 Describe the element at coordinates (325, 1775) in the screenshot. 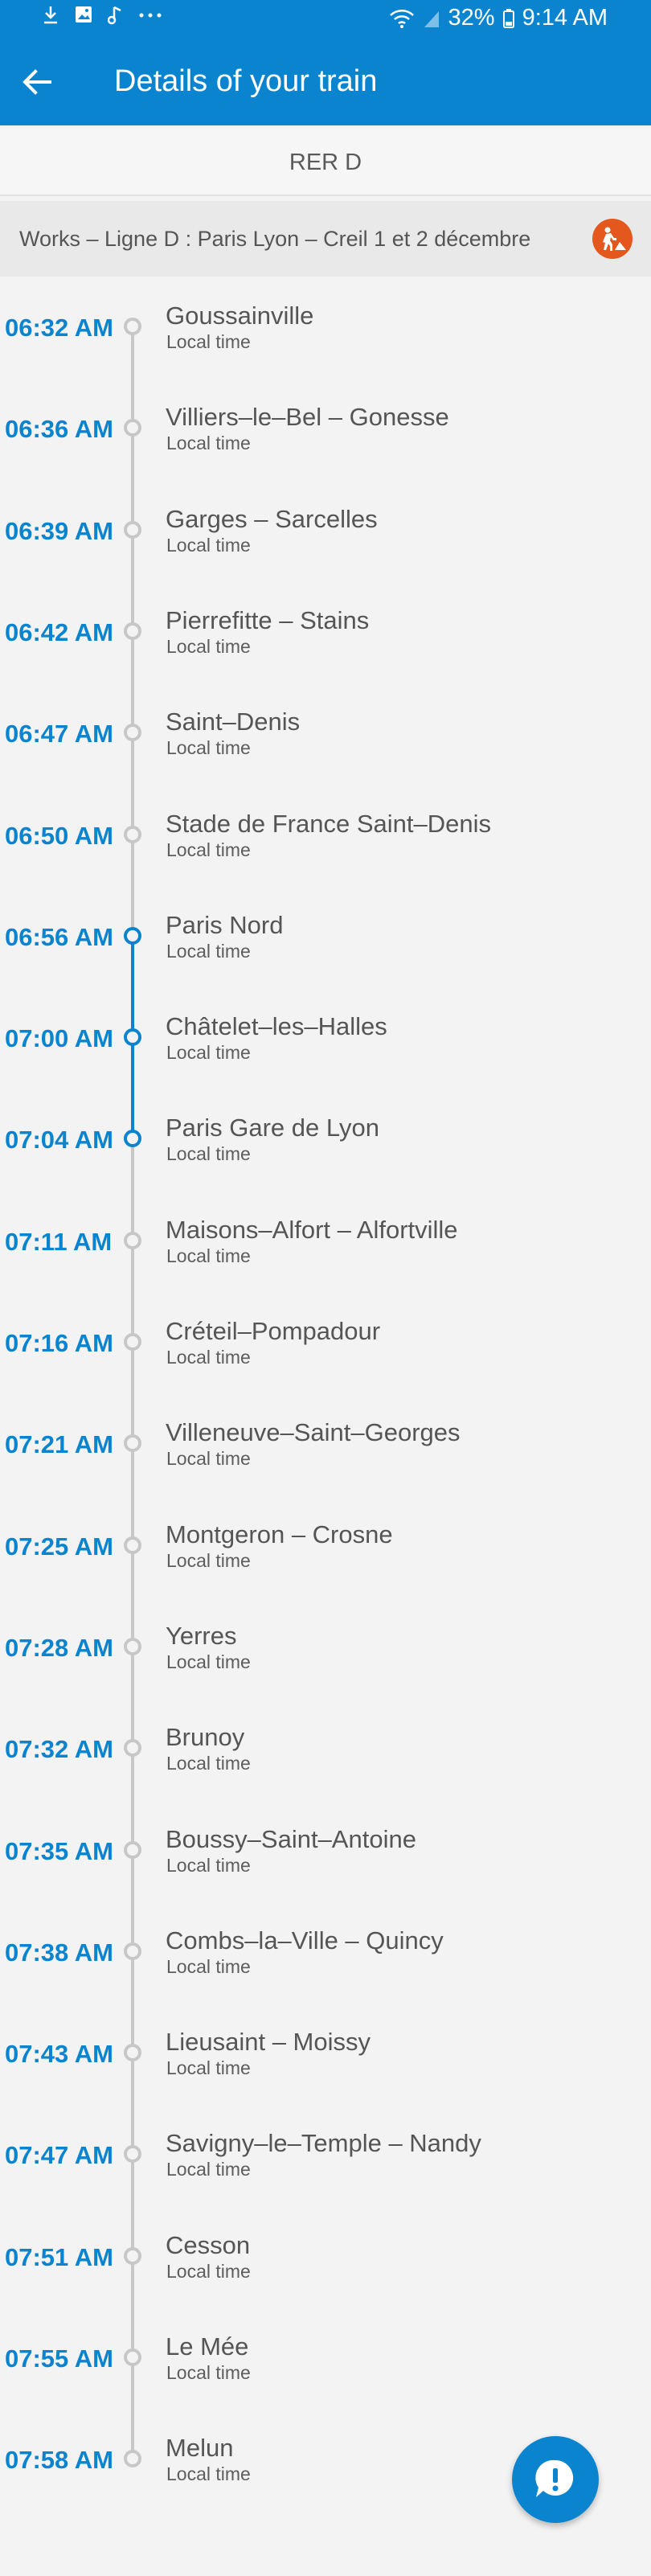

I see `stop-row: 07:32 AM Brunoy Local time` at that location.